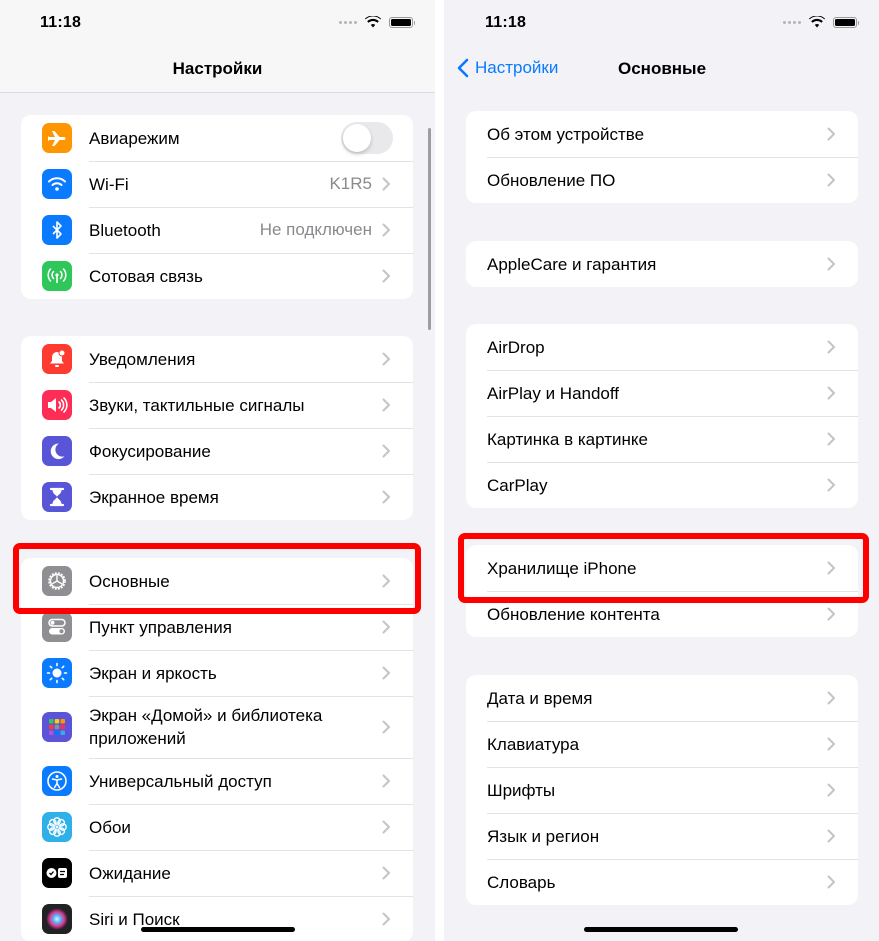 This screenshot has width=879, height=941. I want to click on settings-row-siri-и-поиск: Siri и Поиск, so click(217, 918).